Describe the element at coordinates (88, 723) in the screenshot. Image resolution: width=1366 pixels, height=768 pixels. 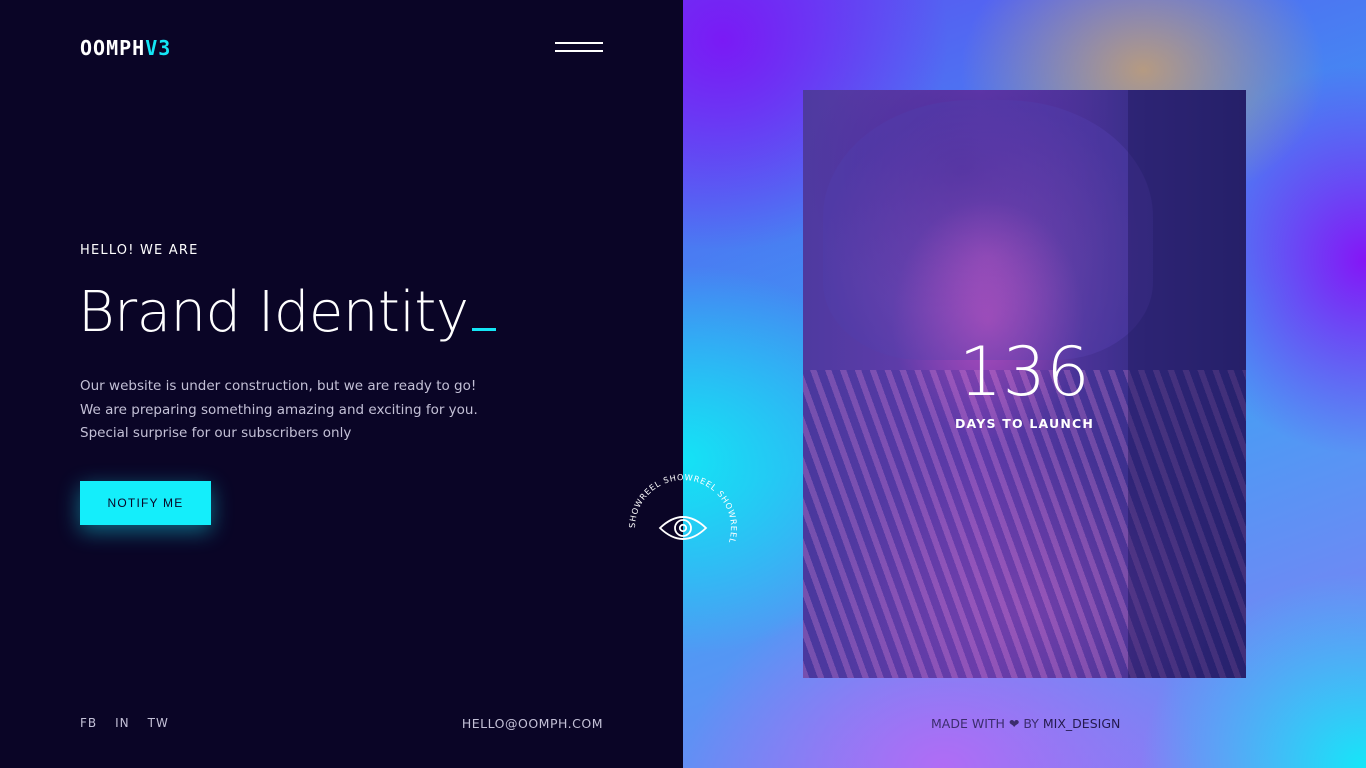
I see `social-link-fb: FB` at that location.